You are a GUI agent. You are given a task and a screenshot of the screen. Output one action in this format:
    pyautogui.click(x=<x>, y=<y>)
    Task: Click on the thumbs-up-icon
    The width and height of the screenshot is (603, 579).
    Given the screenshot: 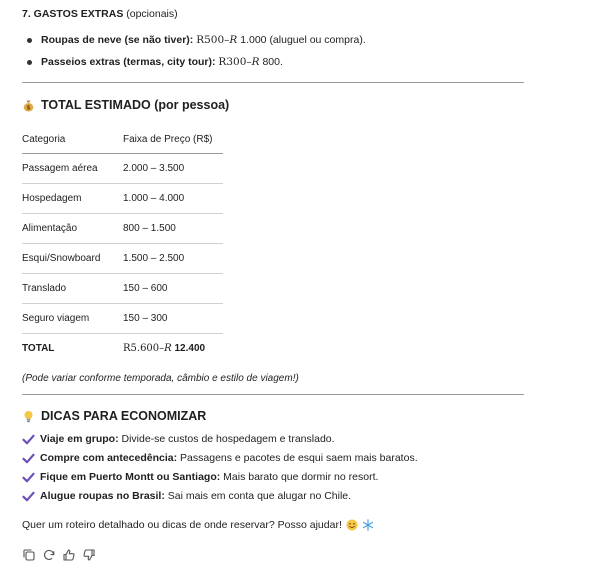 What is the action you would take?
    pyautogui.click(x=69, y=555)
    